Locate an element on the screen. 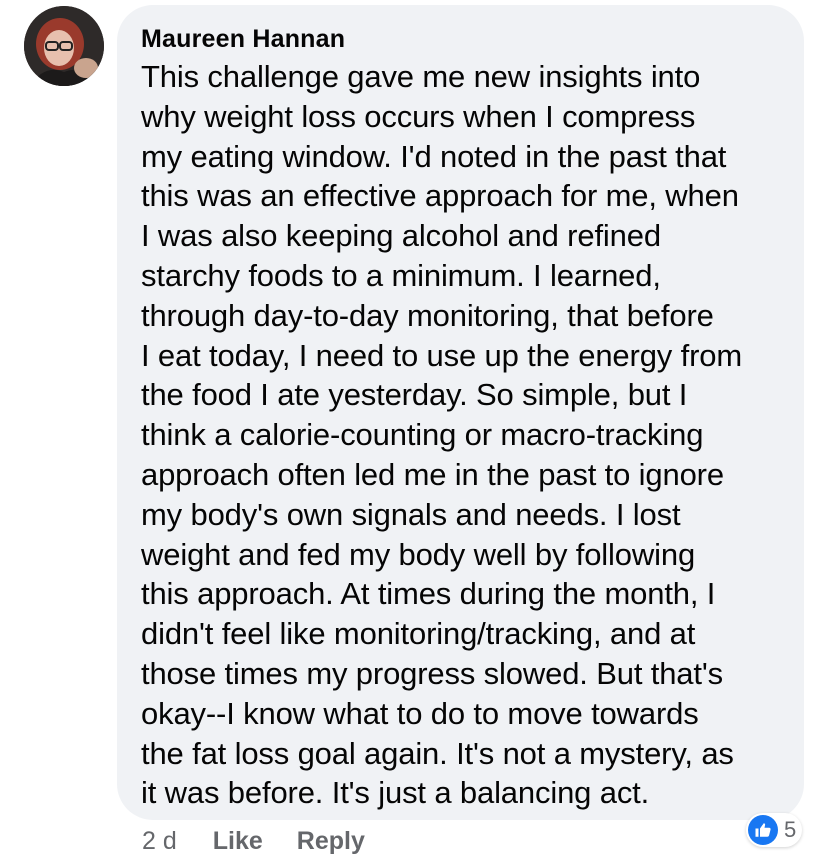  reply-button: Reply is located at coordinates (331, 840).